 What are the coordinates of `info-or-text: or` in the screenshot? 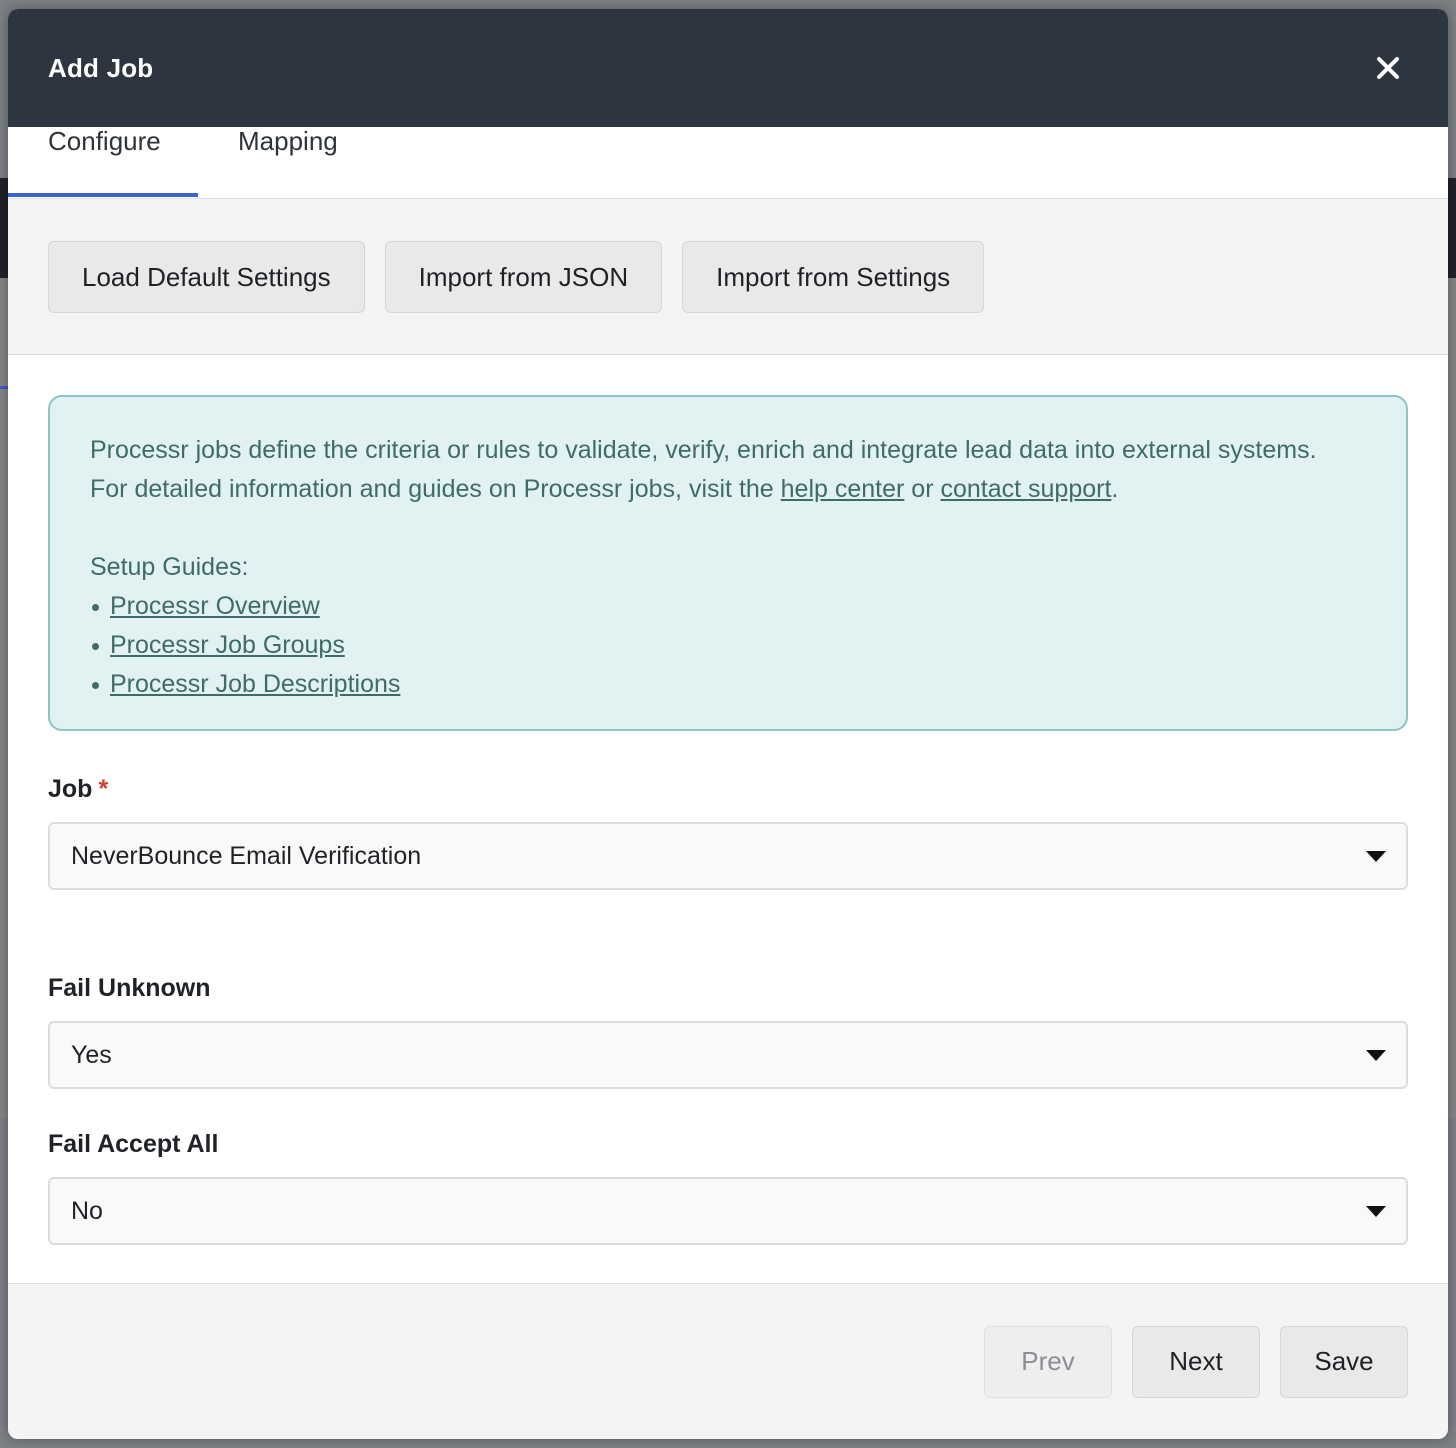 It's located at (922, 489).